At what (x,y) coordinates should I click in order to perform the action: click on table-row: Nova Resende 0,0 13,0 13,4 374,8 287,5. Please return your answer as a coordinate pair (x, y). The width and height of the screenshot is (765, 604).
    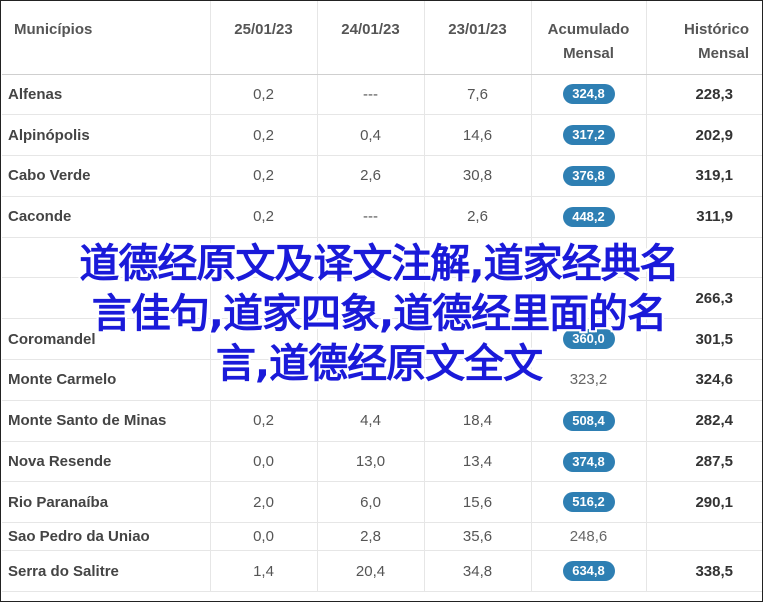
    Looking at the image, I should click on (382, 462).